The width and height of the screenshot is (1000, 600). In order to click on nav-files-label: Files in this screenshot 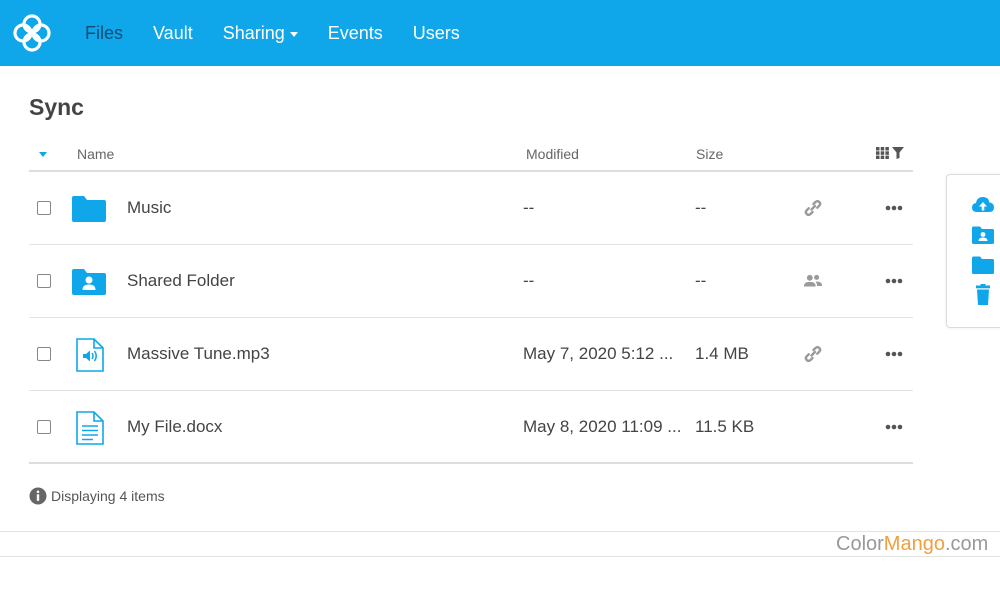, I will do `click(104, 32)`.